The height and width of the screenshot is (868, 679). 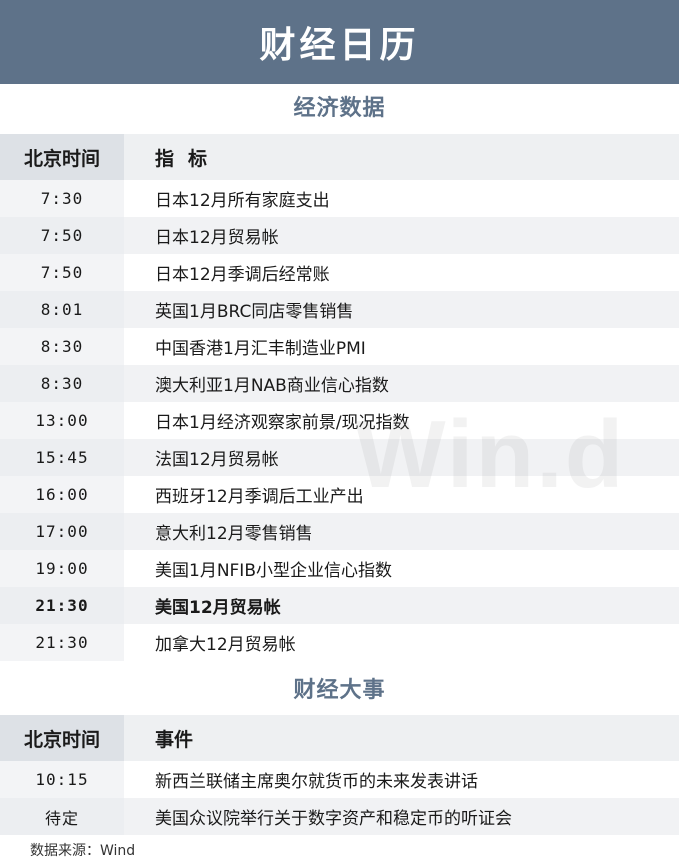 What do you see at coordinates (62, 568) in the screenshot?
I see `row-time: 19:00` at bounding box center [62, 568].